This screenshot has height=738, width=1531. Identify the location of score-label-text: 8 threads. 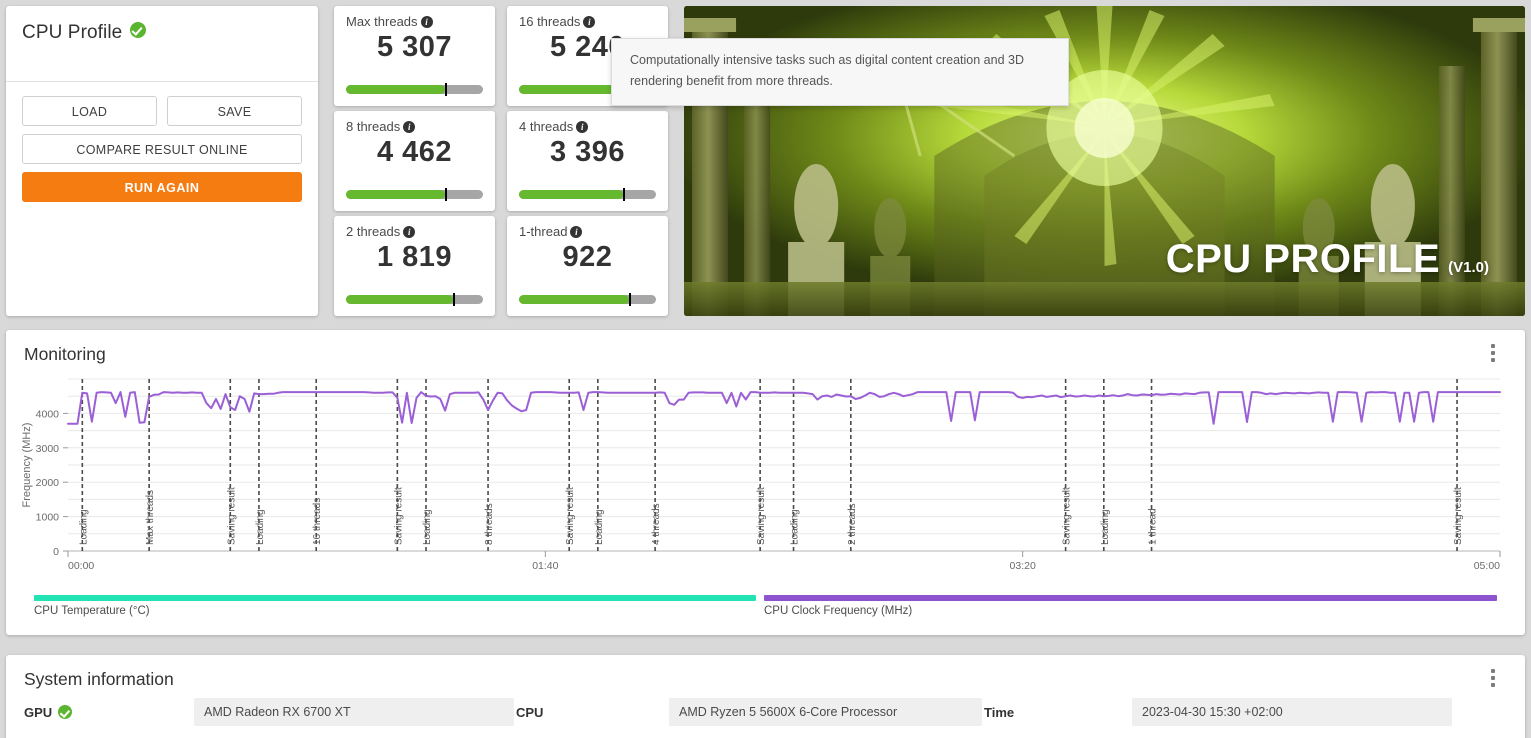
(373, 126).